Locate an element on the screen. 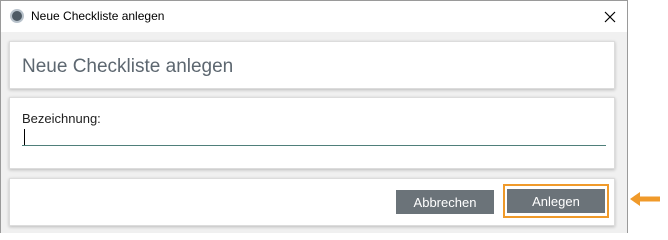 The height and width of the screenshot is (240, 668). title-bar: Neue Checkliste anlegen is located at coordinates (314, 16).